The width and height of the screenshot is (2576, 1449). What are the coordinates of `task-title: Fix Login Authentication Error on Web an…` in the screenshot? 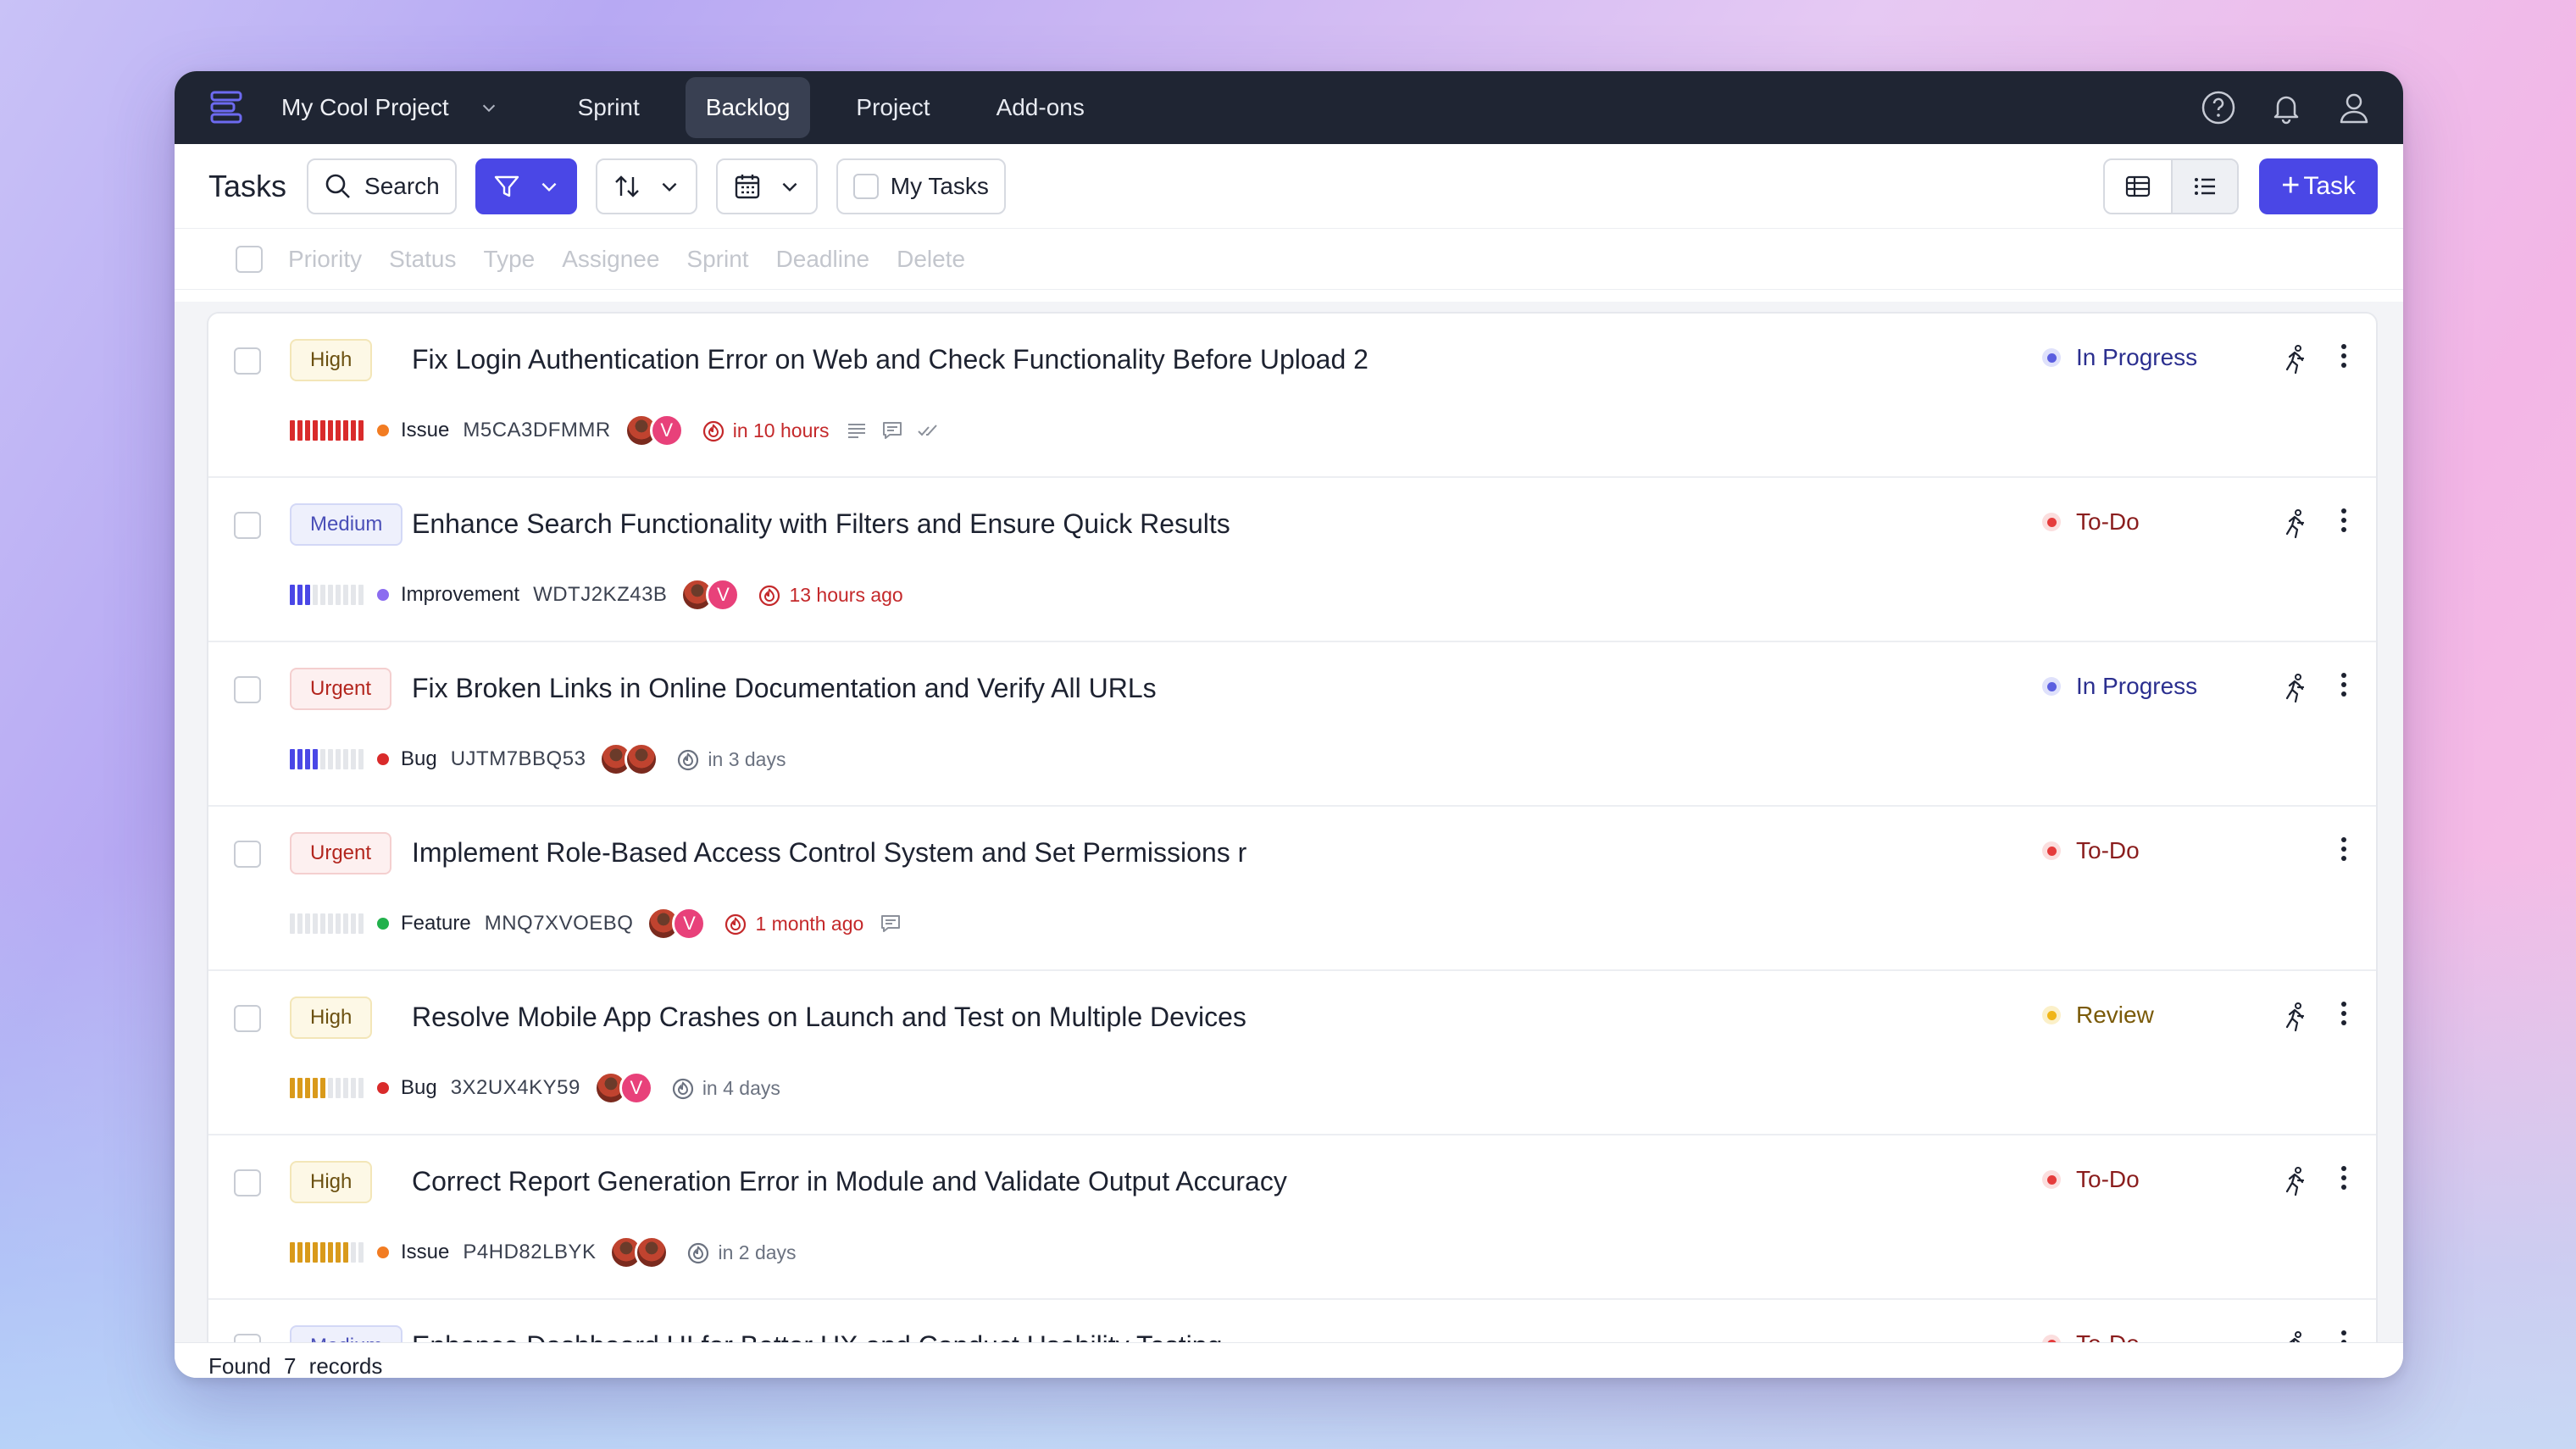 It's located at (890, 359).